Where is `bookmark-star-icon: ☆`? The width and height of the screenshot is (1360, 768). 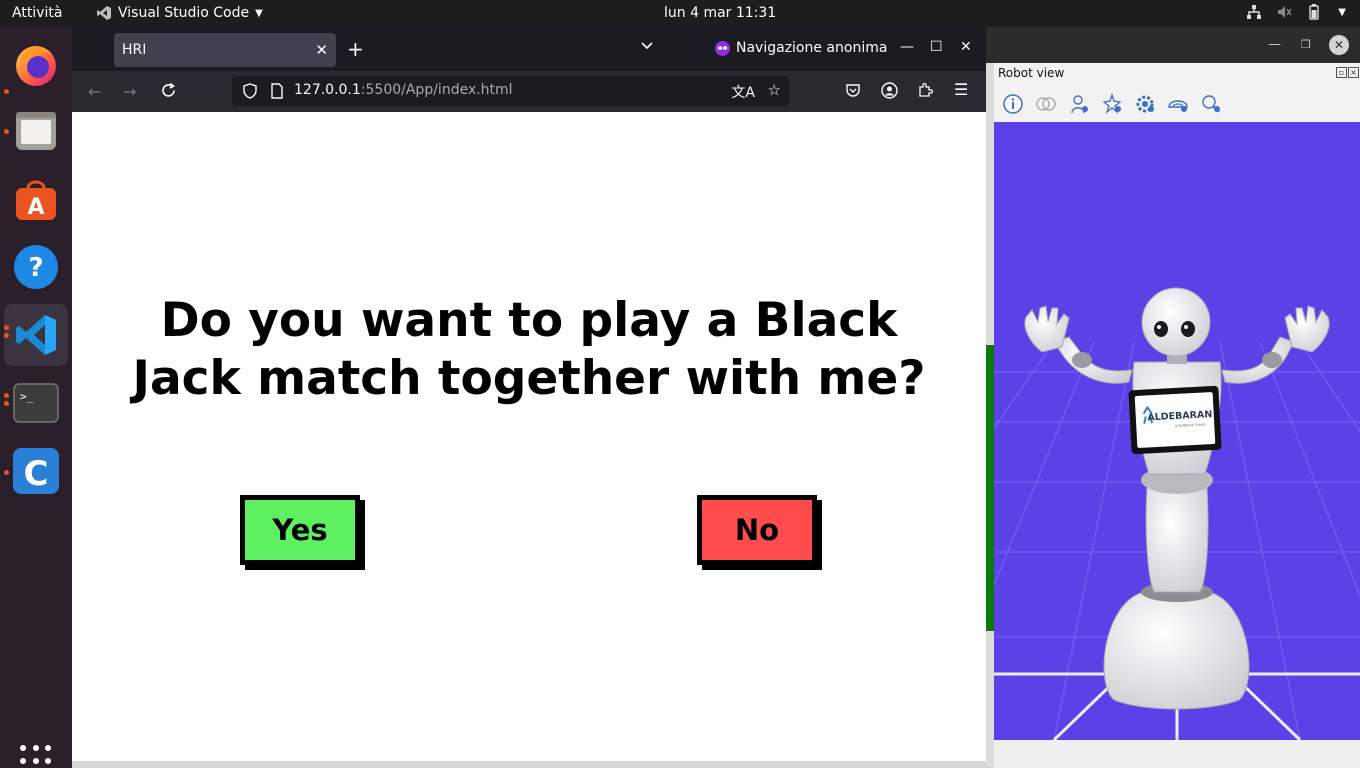
bookmark-star-icon: ☆ is located at coordinates (774, 90).